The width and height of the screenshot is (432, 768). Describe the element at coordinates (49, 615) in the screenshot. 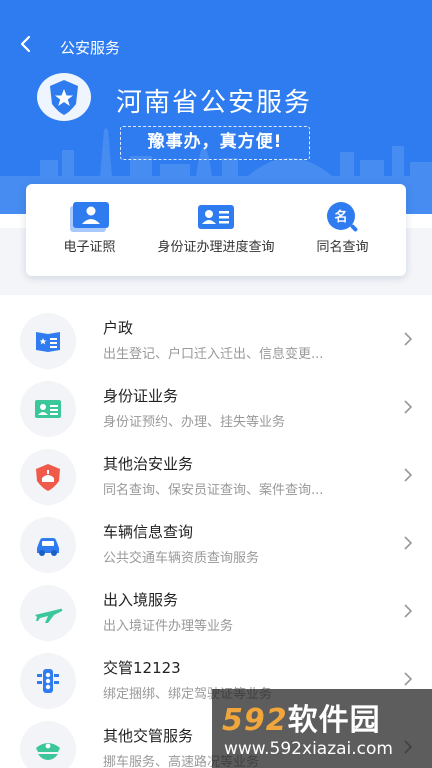

I see `airplane-icon` at that location.